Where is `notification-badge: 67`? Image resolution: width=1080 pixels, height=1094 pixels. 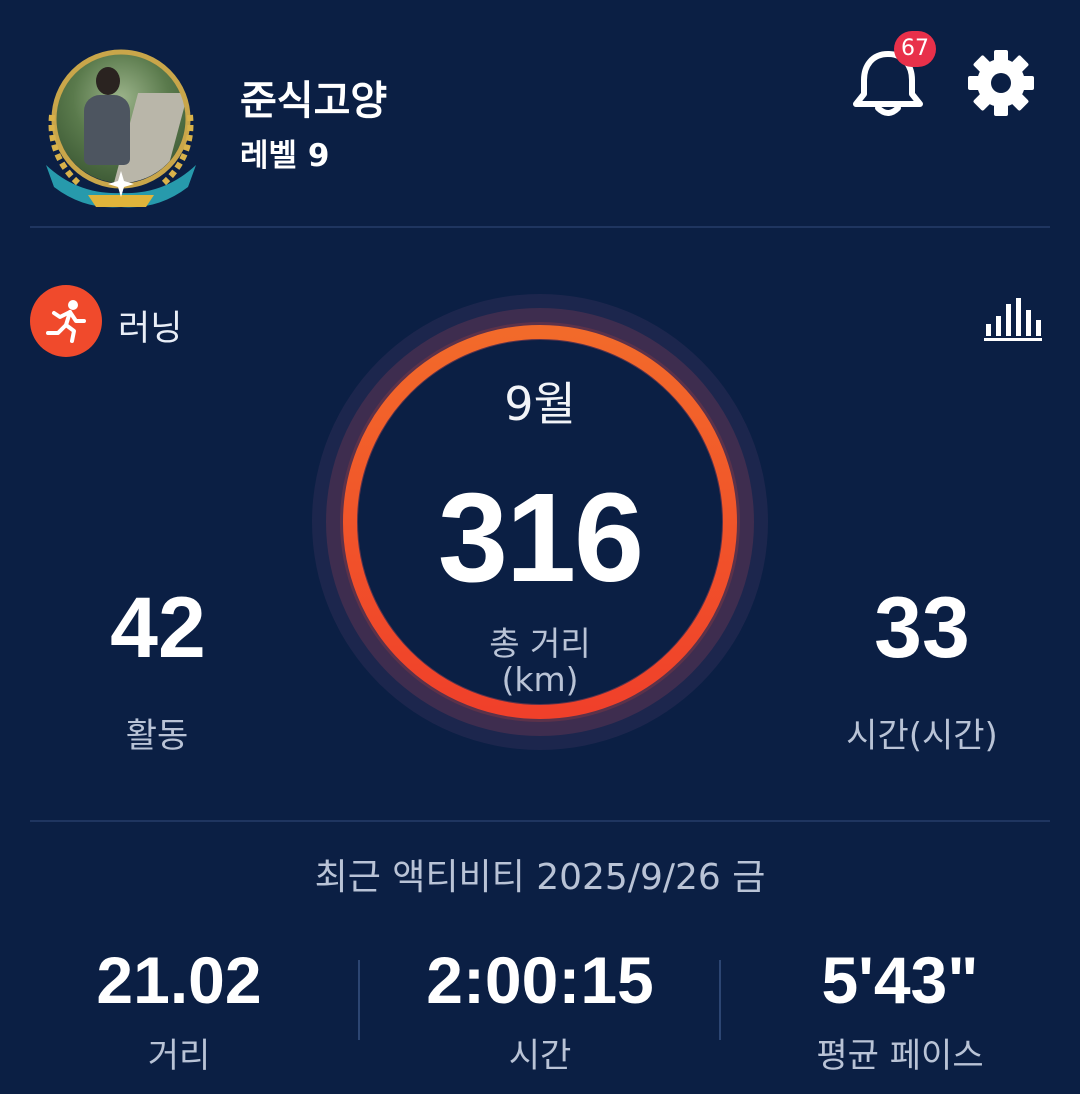
notification-badge: 67 is located at coordinates (915, 49).